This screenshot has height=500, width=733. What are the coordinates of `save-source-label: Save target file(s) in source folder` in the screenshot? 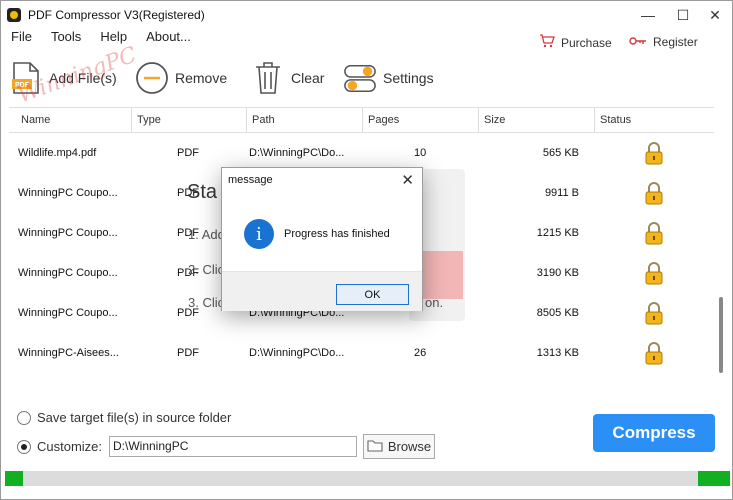 It's located at (134, 417).